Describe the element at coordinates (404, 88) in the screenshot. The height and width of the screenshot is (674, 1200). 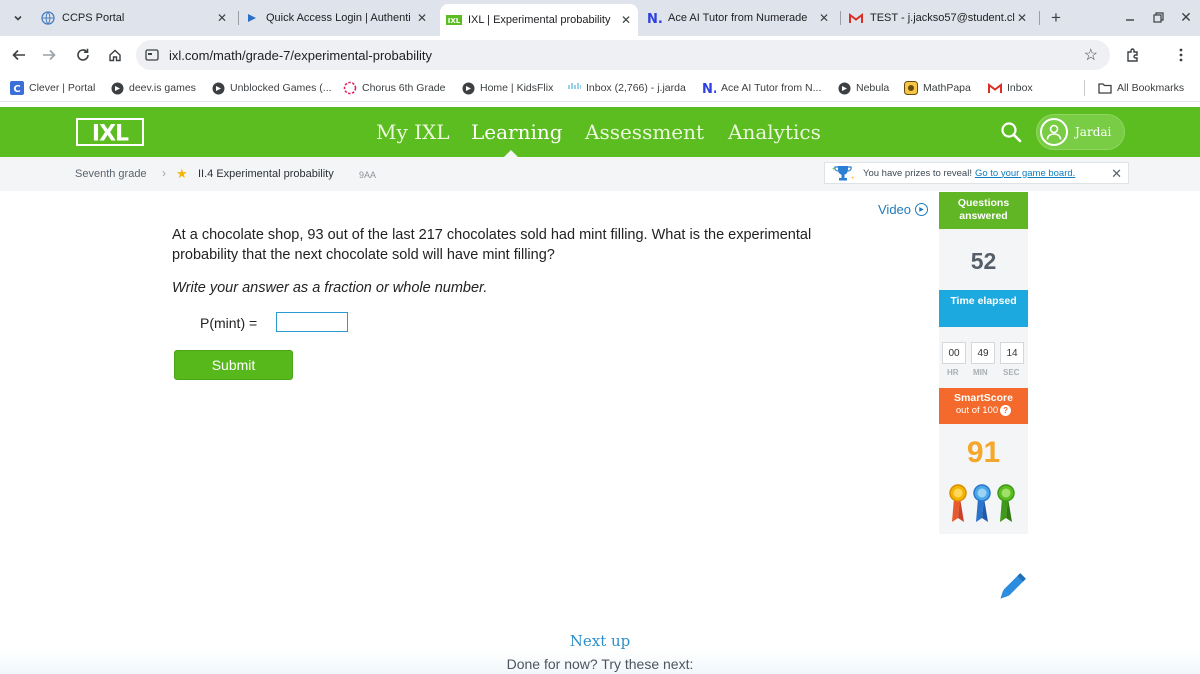
I see `bookmark-label: Chorus 6th Grade` at that location.